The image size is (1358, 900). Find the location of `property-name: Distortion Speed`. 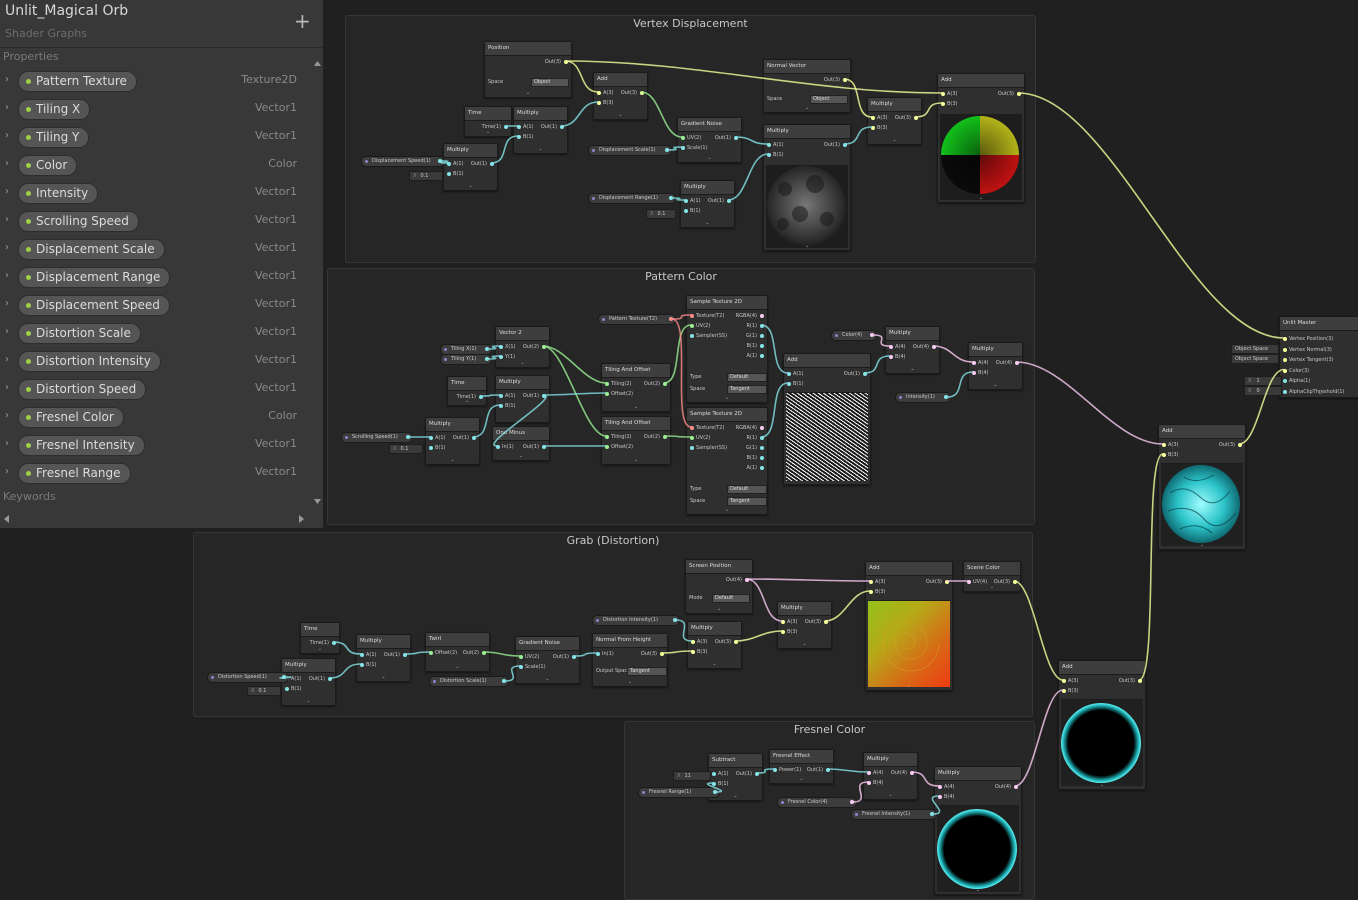

property-name: Distortion Speed is located at coordinates (82, 389).